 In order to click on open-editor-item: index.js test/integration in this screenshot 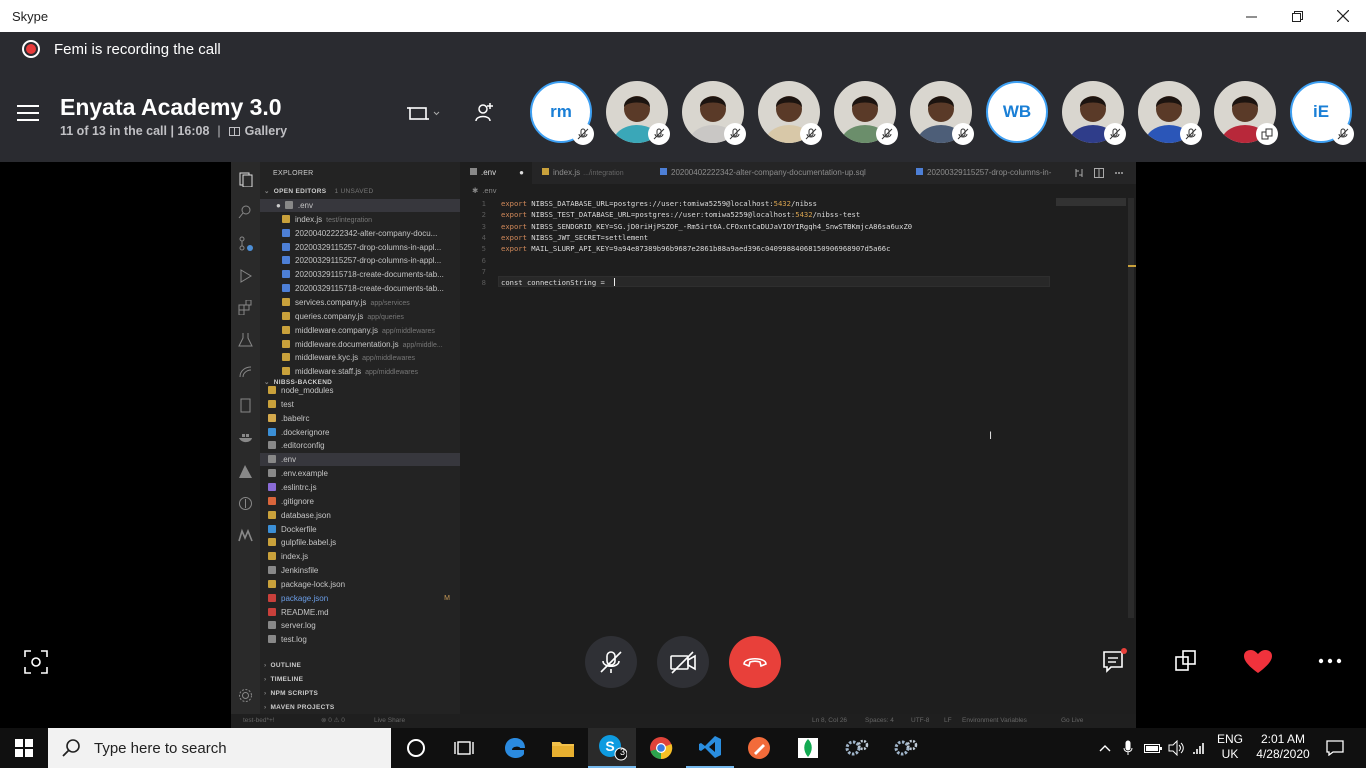, I will do `click(360, 219)`.